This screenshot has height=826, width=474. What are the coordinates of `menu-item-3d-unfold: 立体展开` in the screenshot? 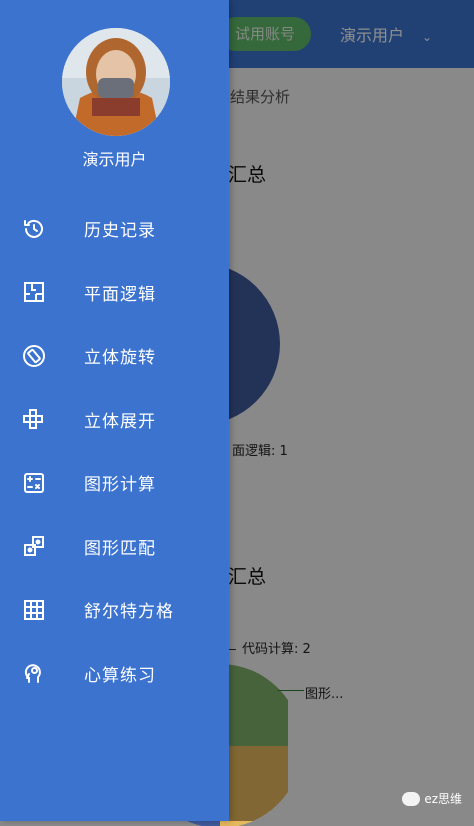 It's located at (114, 420).